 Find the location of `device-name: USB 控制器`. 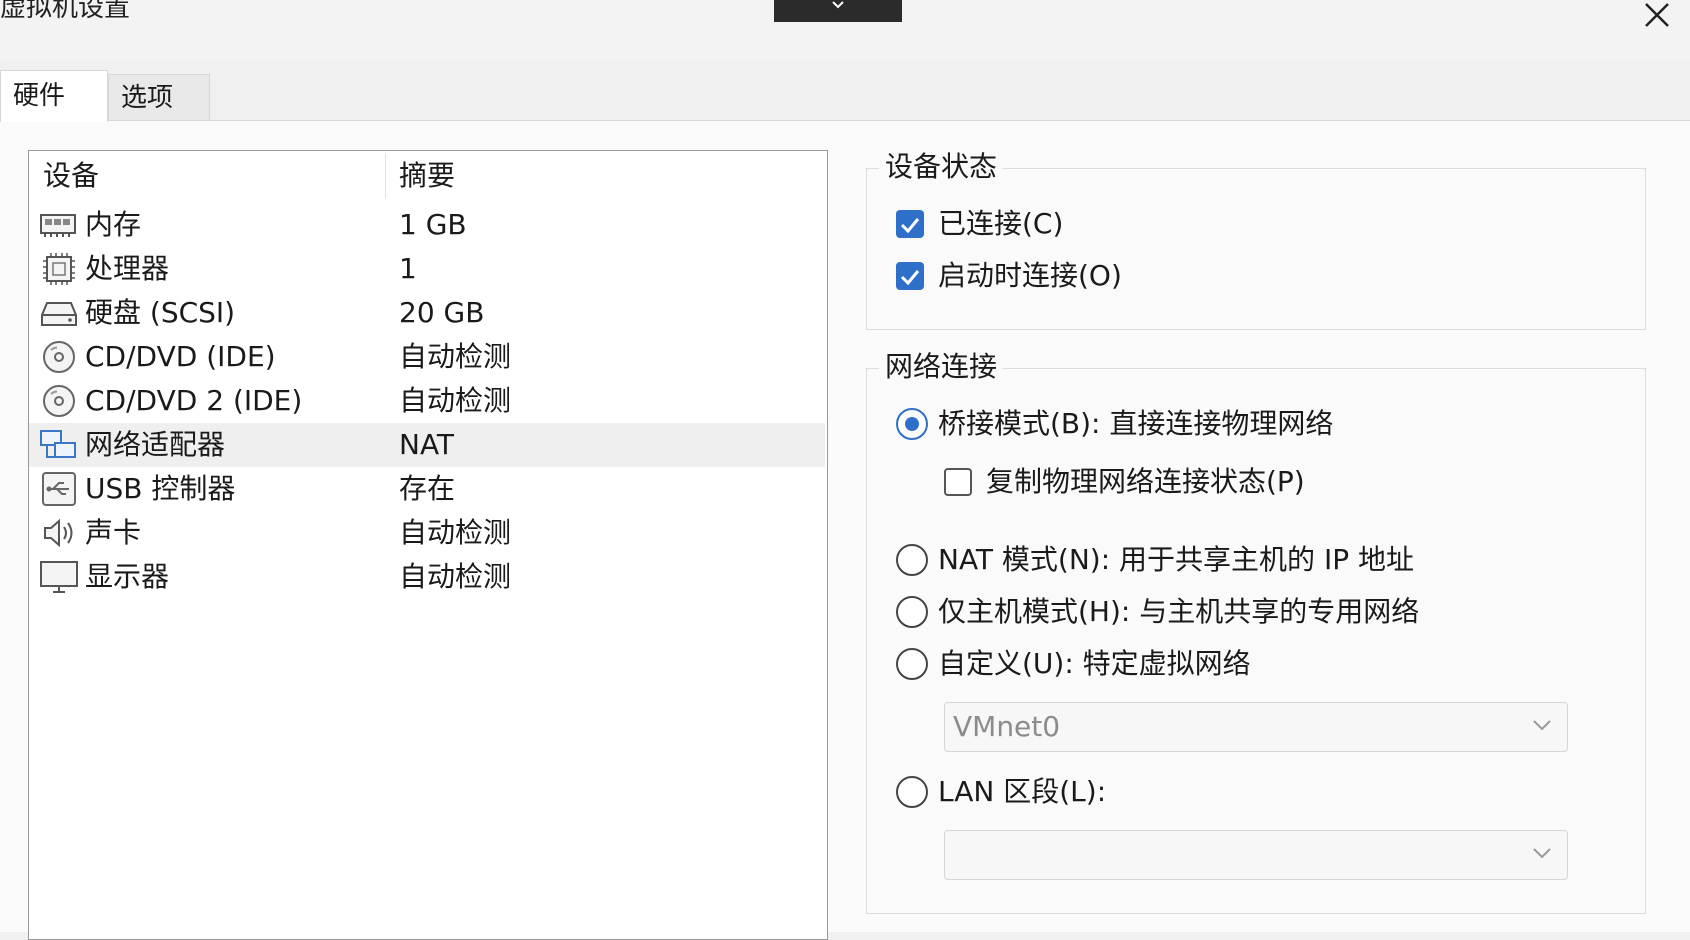

device-name: USB 控制器 is located at coordinates (160, 488).